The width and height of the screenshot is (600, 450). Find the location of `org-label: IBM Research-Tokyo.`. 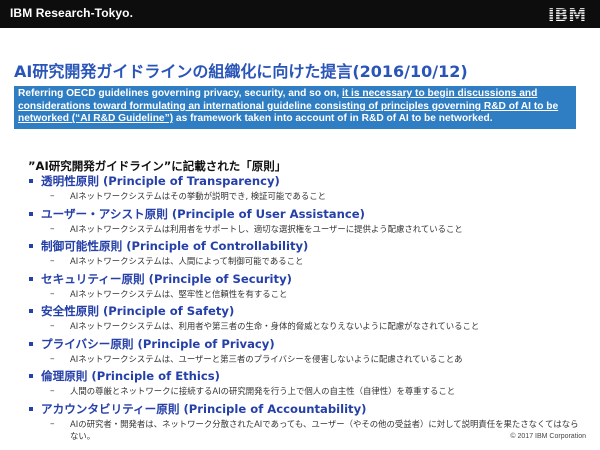

org-label: IBM Research-Tokyo. is located at coordinates (72, 13).